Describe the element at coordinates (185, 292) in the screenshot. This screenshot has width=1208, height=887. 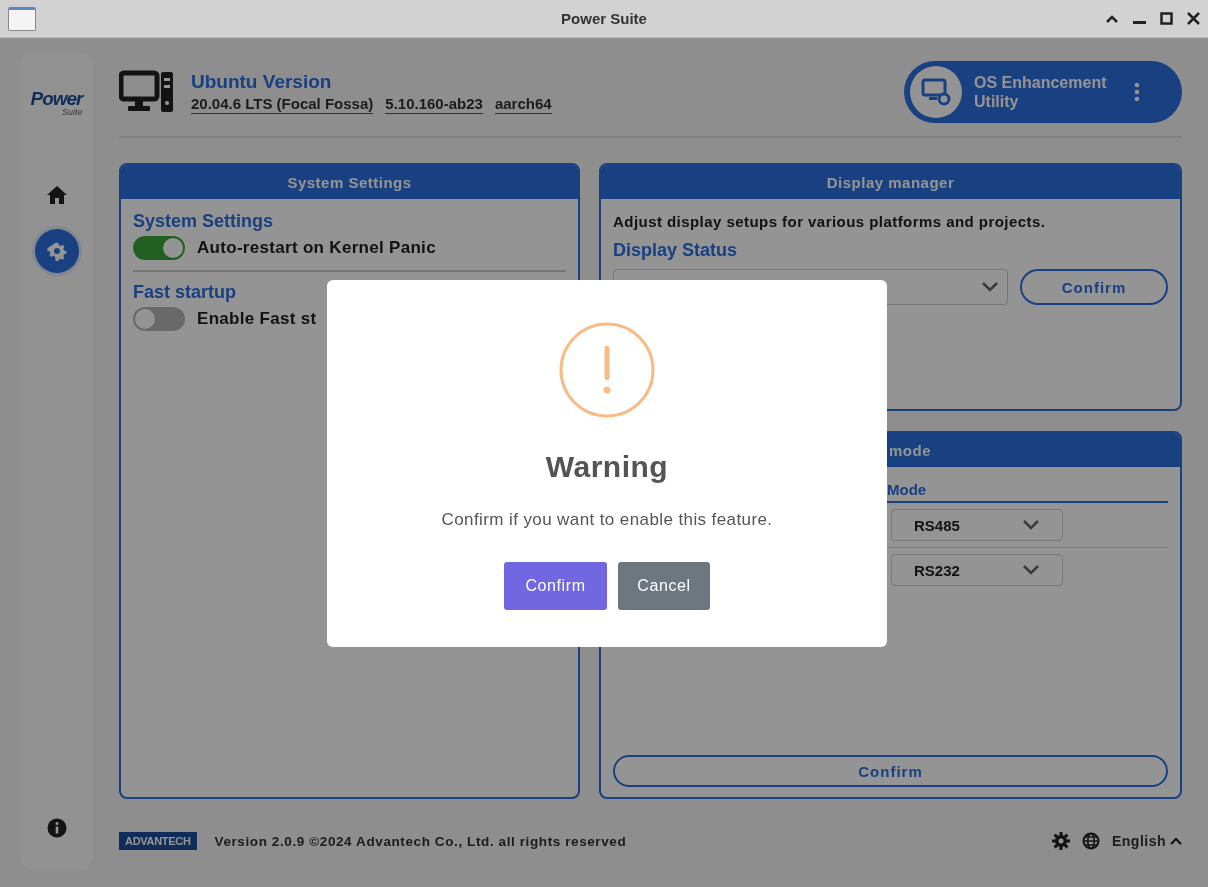
I see `section-heading: Fast startup` at that location.